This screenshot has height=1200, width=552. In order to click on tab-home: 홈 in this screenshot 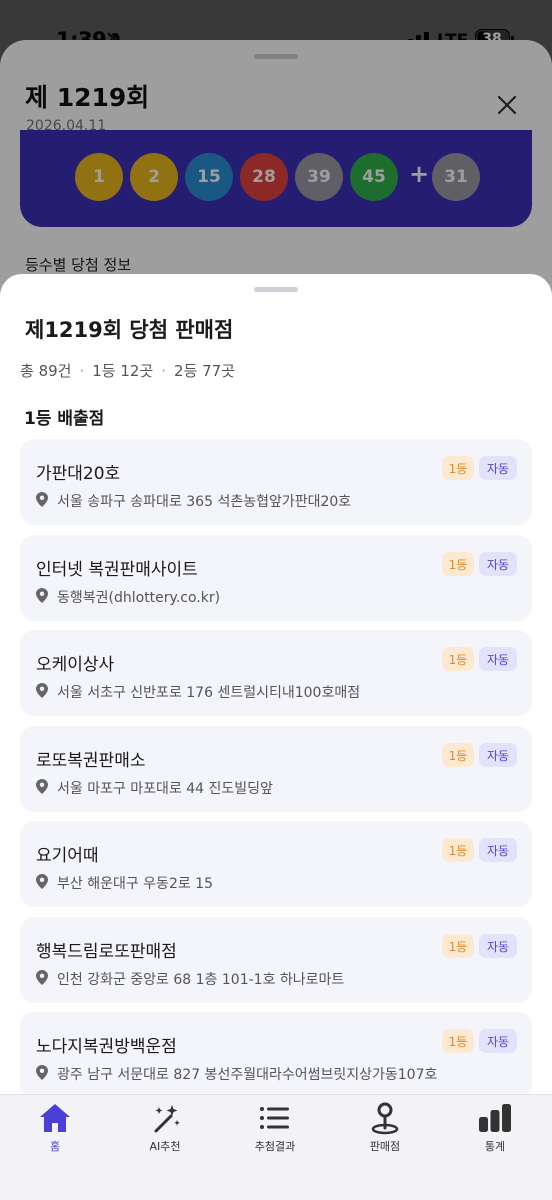, I will do `click(55, 1130)`.